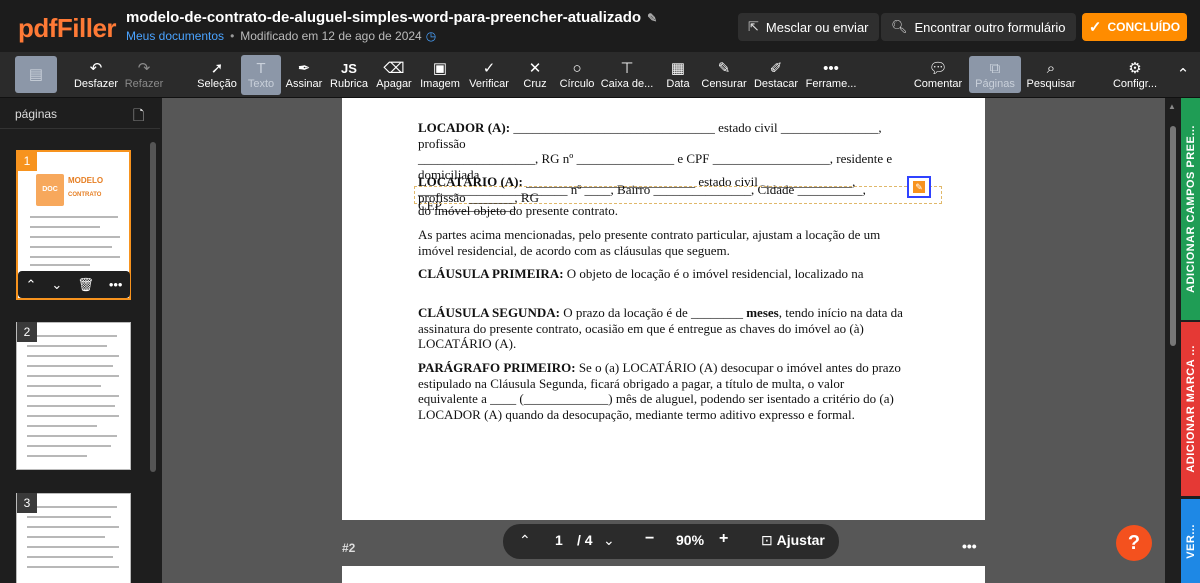  What do you see at coordinates (793, 540) in the screenshot?
I see `fit-button: ⊡ Ajustar` at bounding box center [793, 540].